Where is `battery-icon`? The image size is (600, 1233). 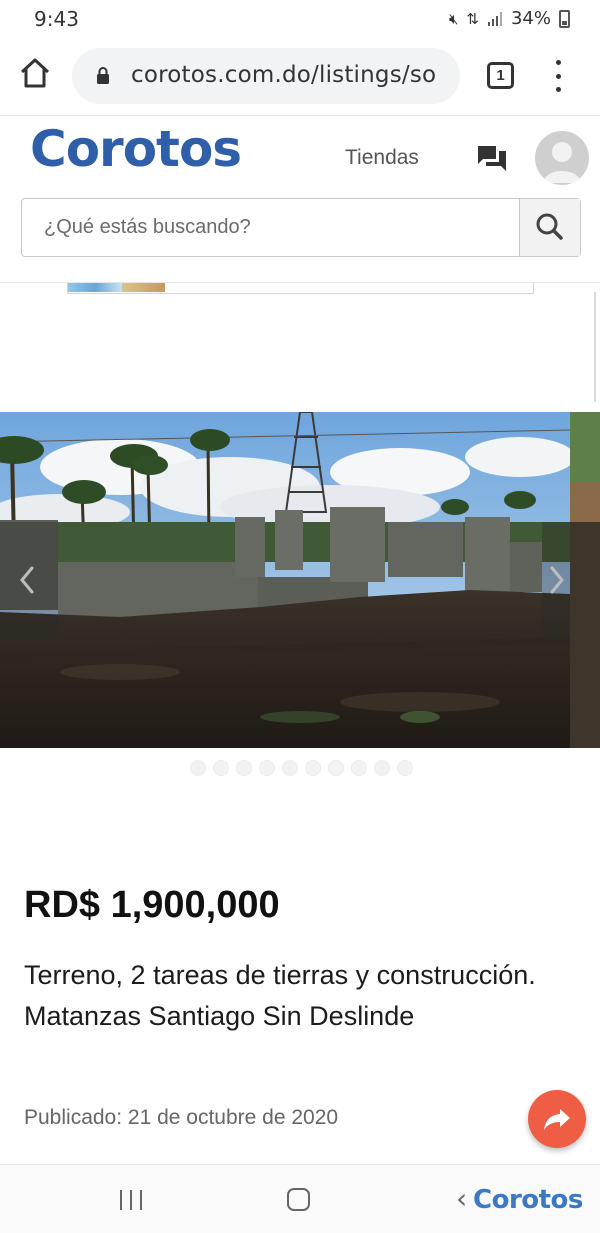
battery-icon is located at coordinates (564, 18).